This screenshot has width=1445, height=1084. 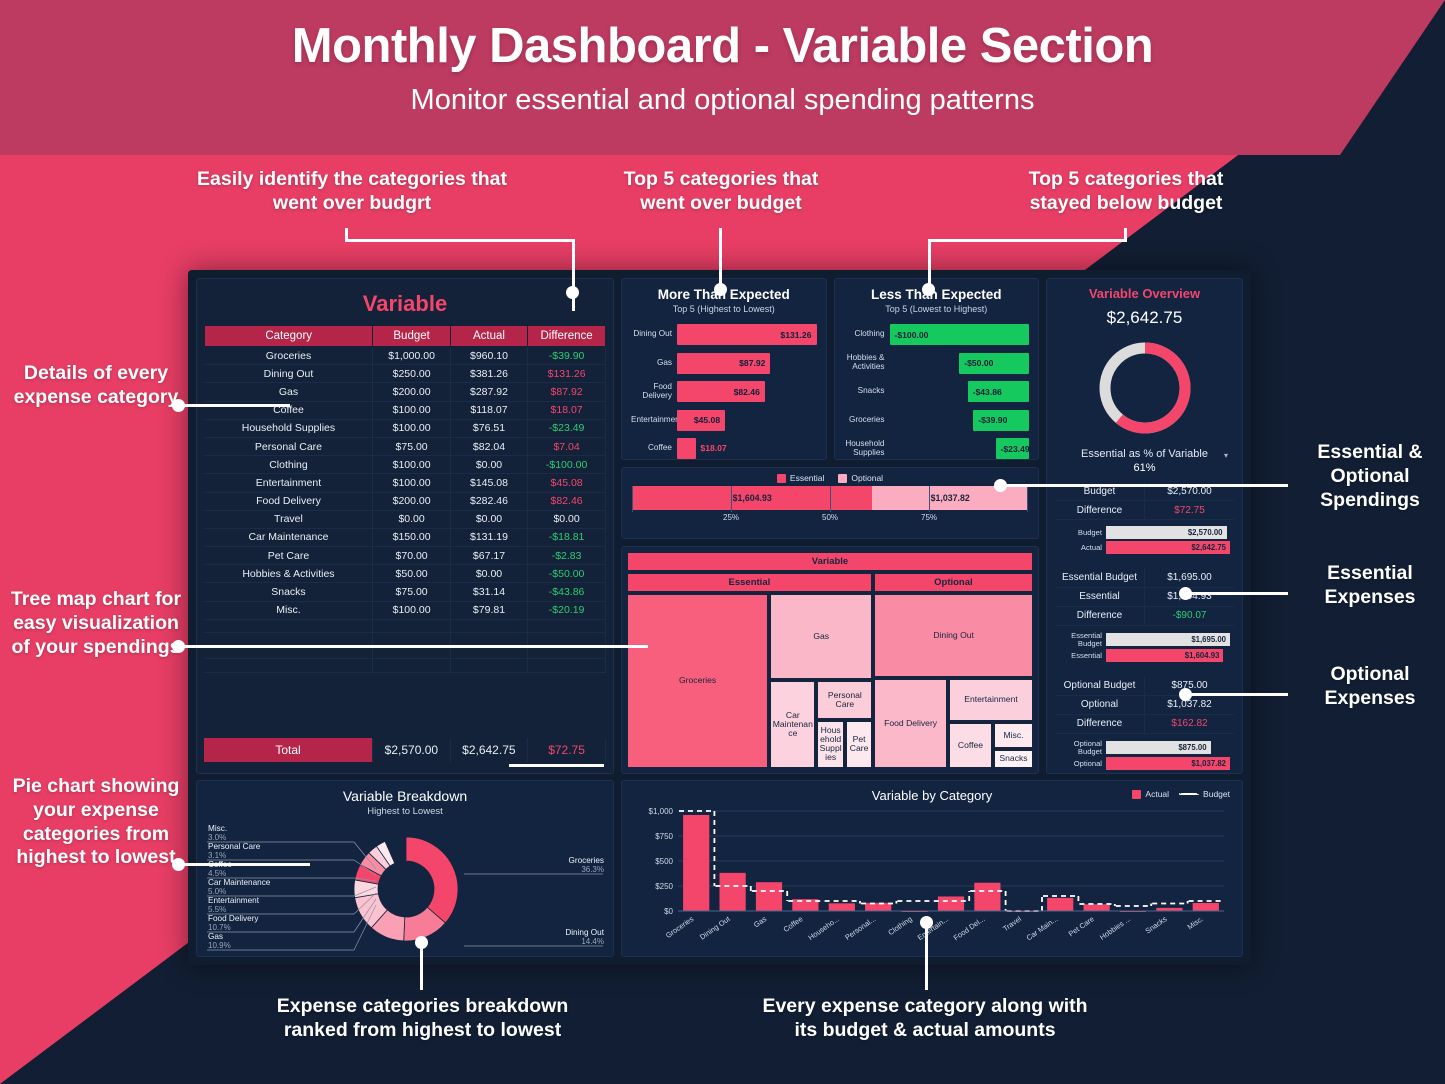 What do you see at coordinates (830, 561) in the screenshot?
I see `treemap-root-label: Variable` at bounding box center [830, 561].